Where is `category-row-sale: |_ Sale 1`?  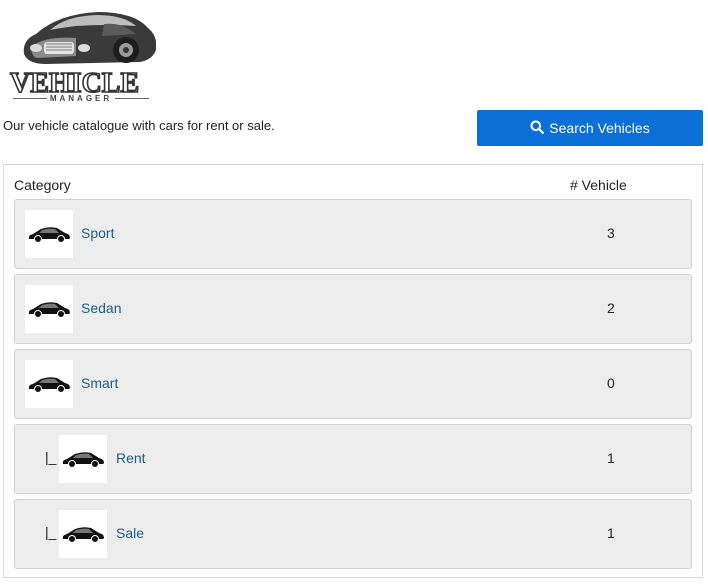
category-row-sale: |_ Sale 1 is located at coordinates (353, 534).